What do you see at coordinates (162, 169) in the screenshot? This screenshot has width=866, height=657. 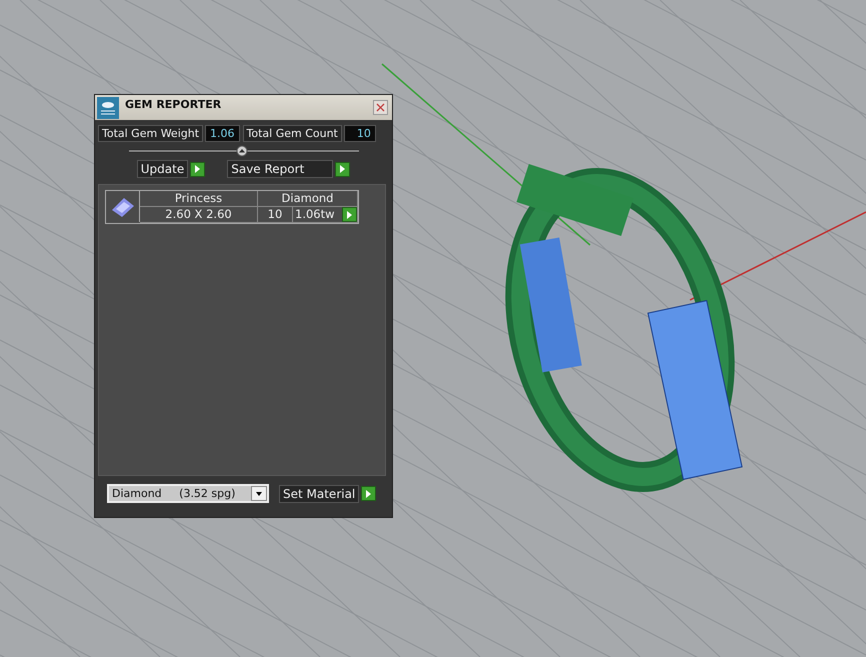 I see `action-button: Update` at bounding box center [162, 169].